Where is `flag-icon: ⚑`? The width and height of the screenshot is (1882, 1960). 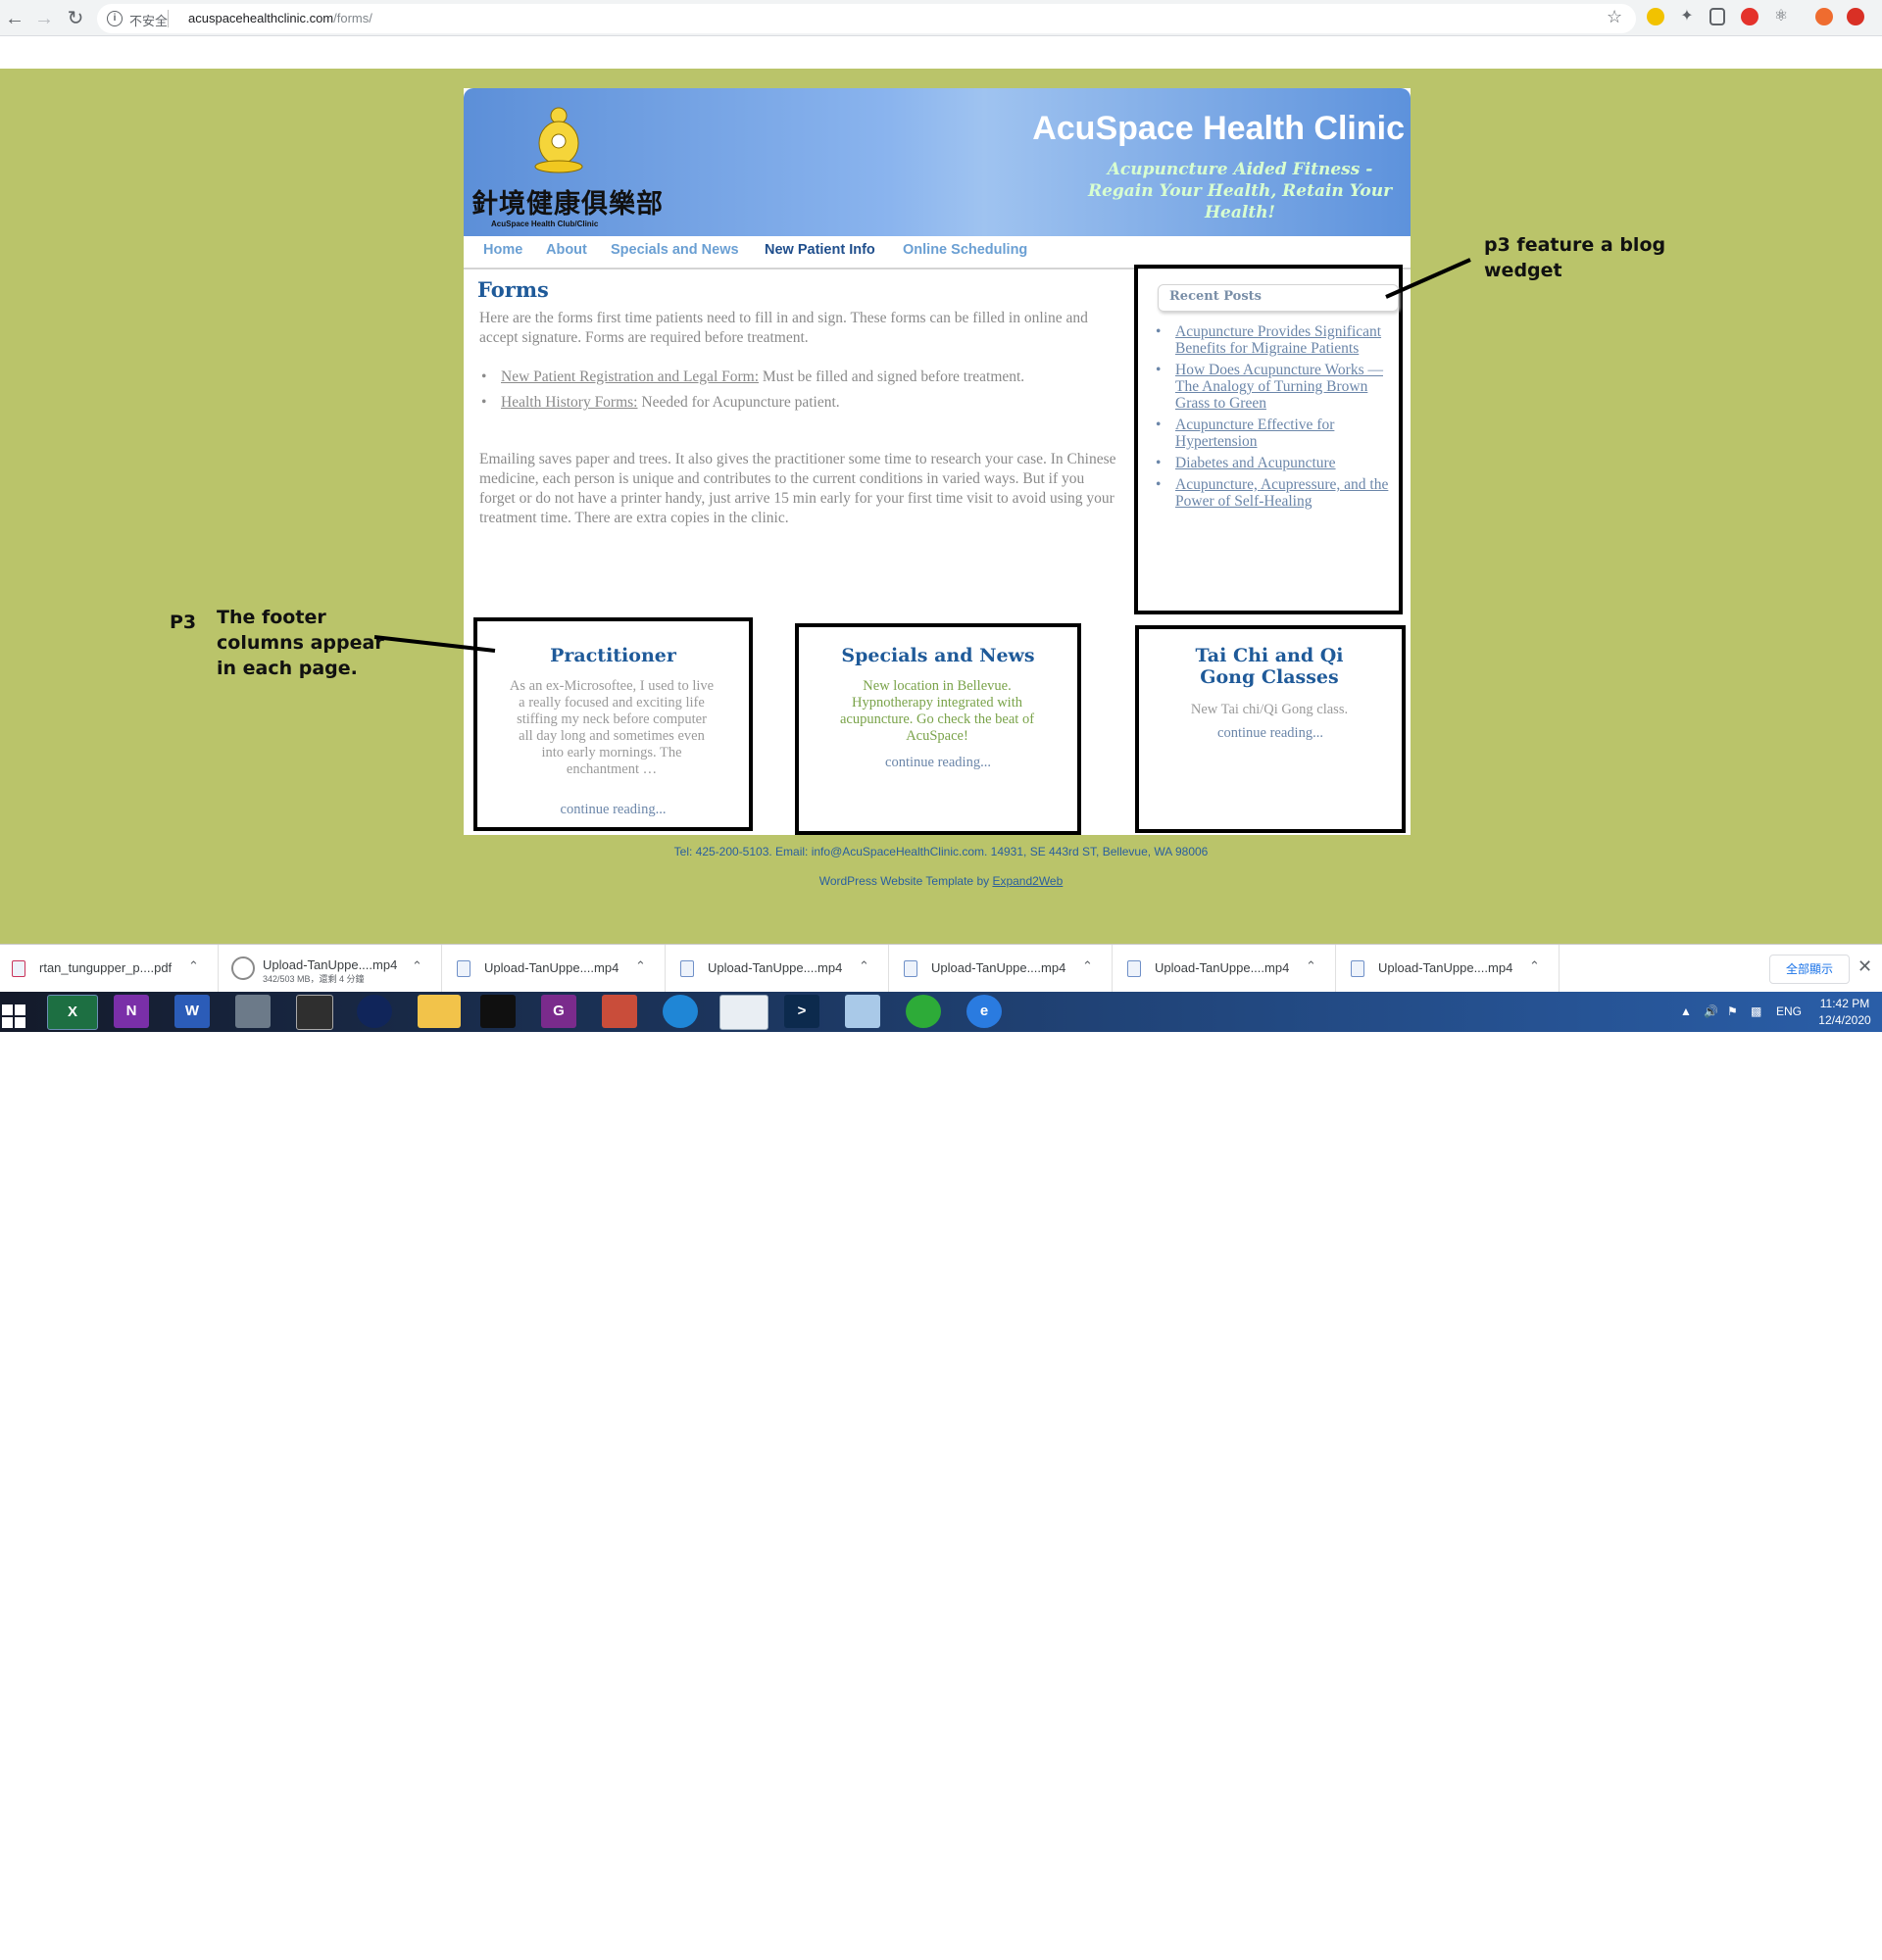 flag-icon: ⚑ is located at coordinates (1733, 1011).